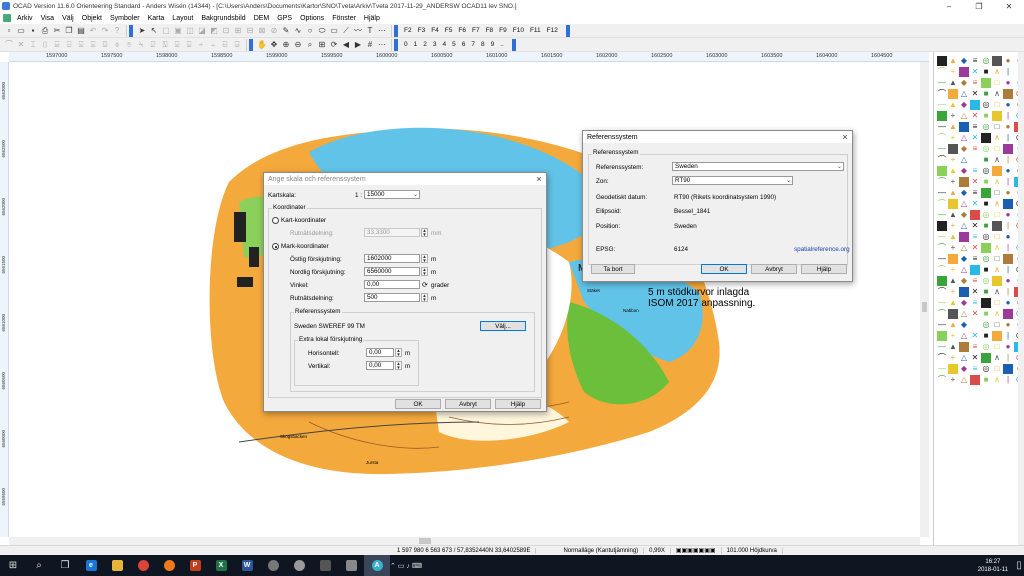  What do you see at coordinates (275, 220) in the screenshot?
I see `kart-koordinater-radio` at bounding box center [275, 220].